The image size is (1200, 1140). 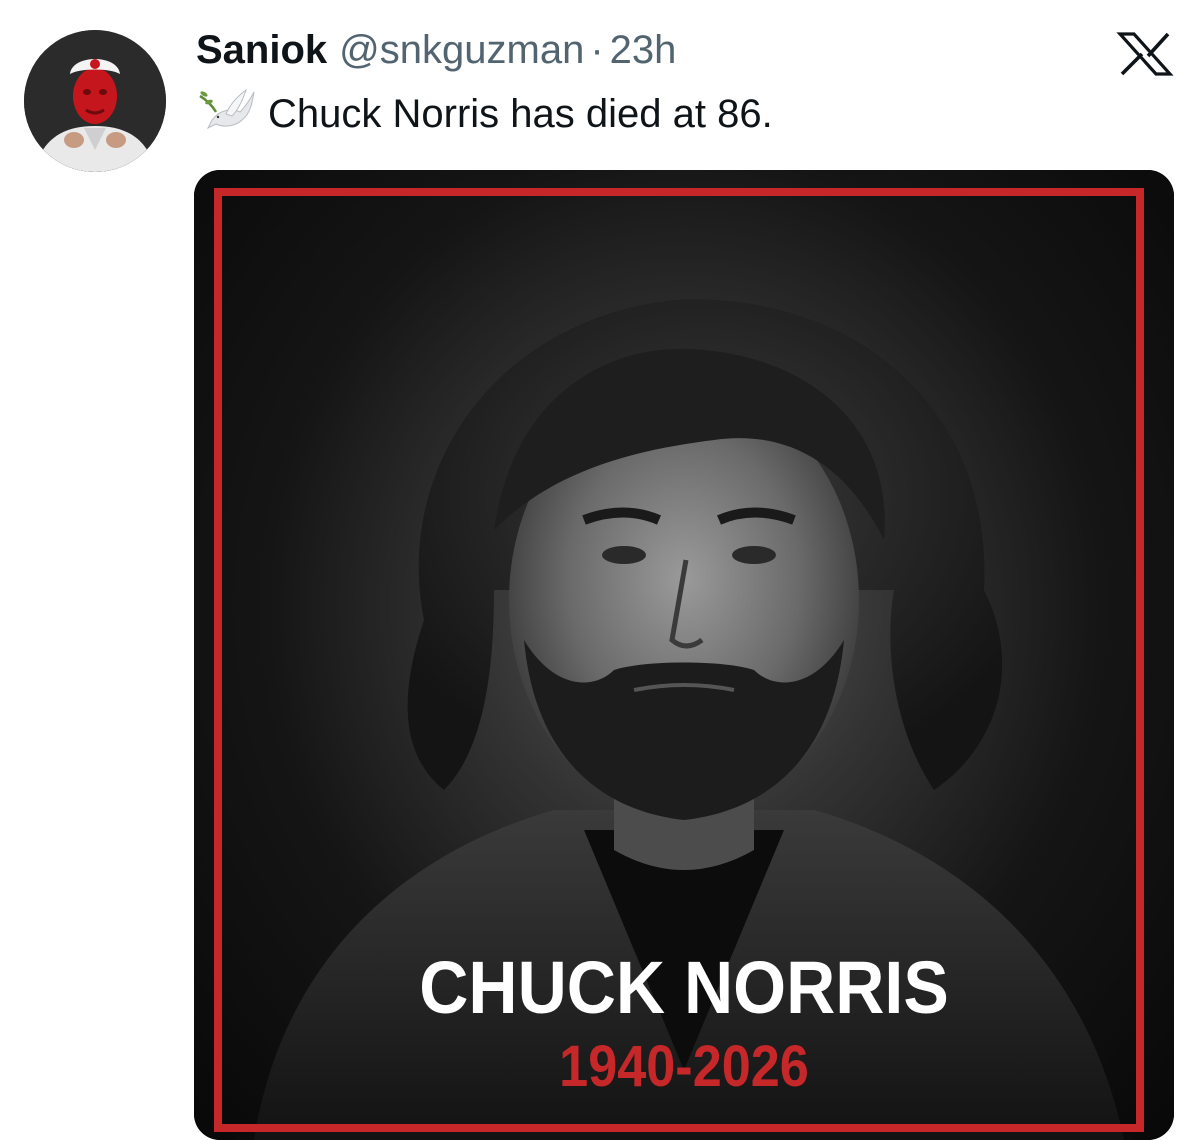 I want to click on tweet-header: Saniok @snkguzman · 23h, so click(x=436, y=50).